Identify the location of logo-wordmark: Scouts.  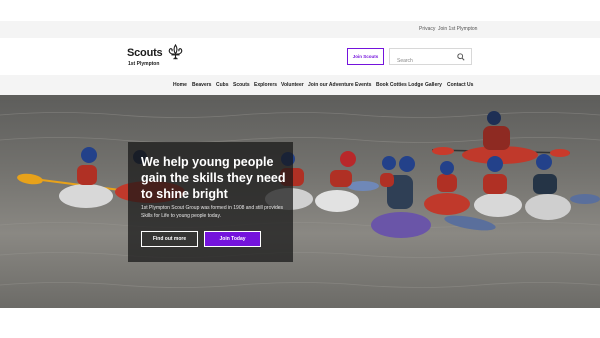
(145, 53).